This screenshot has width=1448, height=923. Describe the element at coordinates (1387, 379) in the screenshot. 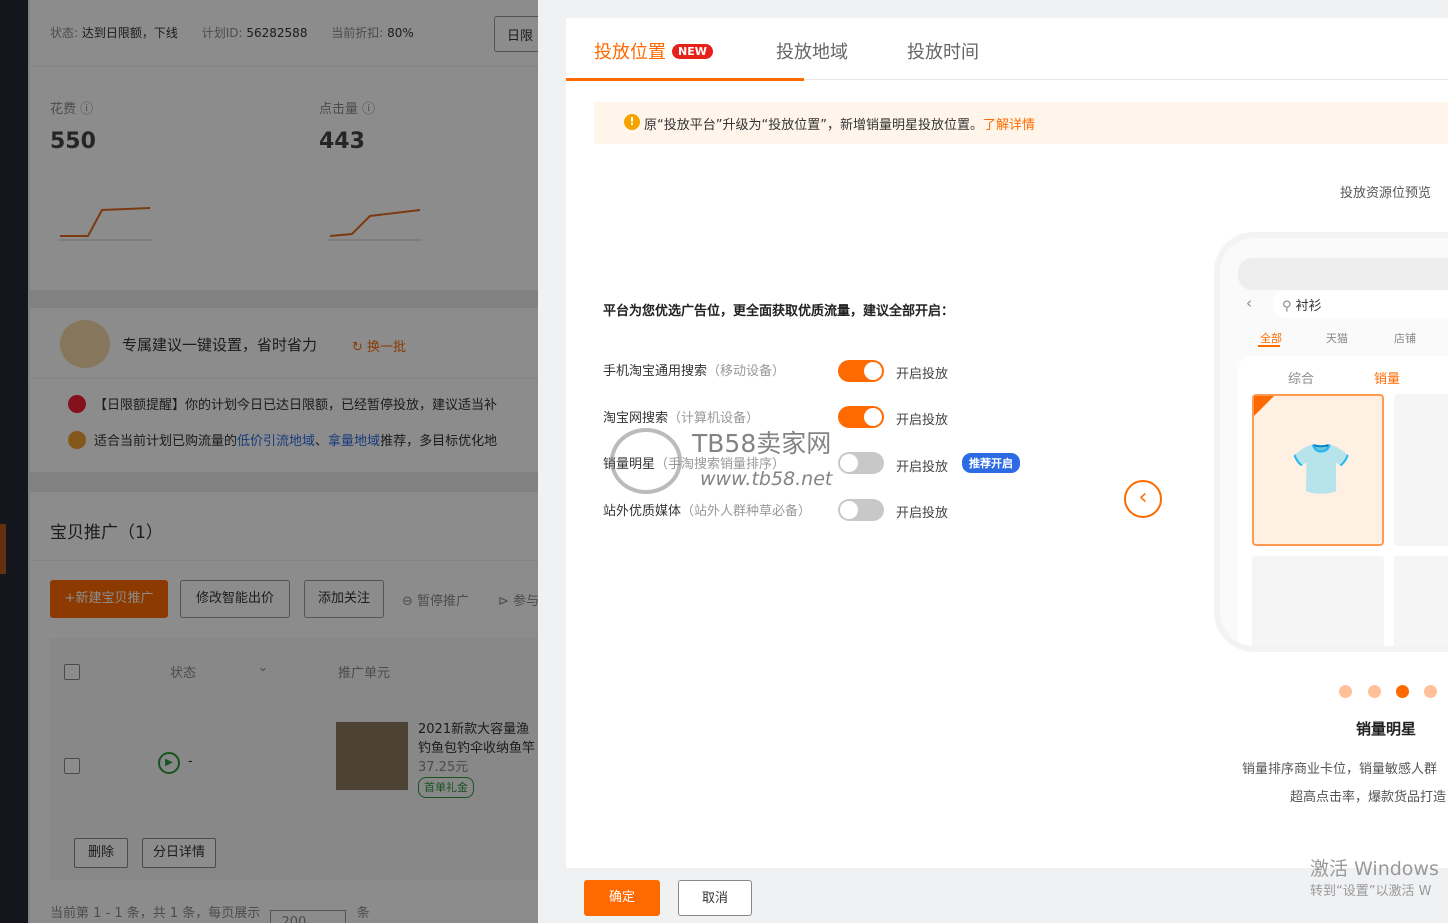

I see `phone-sort-sales: 销量` at that location.